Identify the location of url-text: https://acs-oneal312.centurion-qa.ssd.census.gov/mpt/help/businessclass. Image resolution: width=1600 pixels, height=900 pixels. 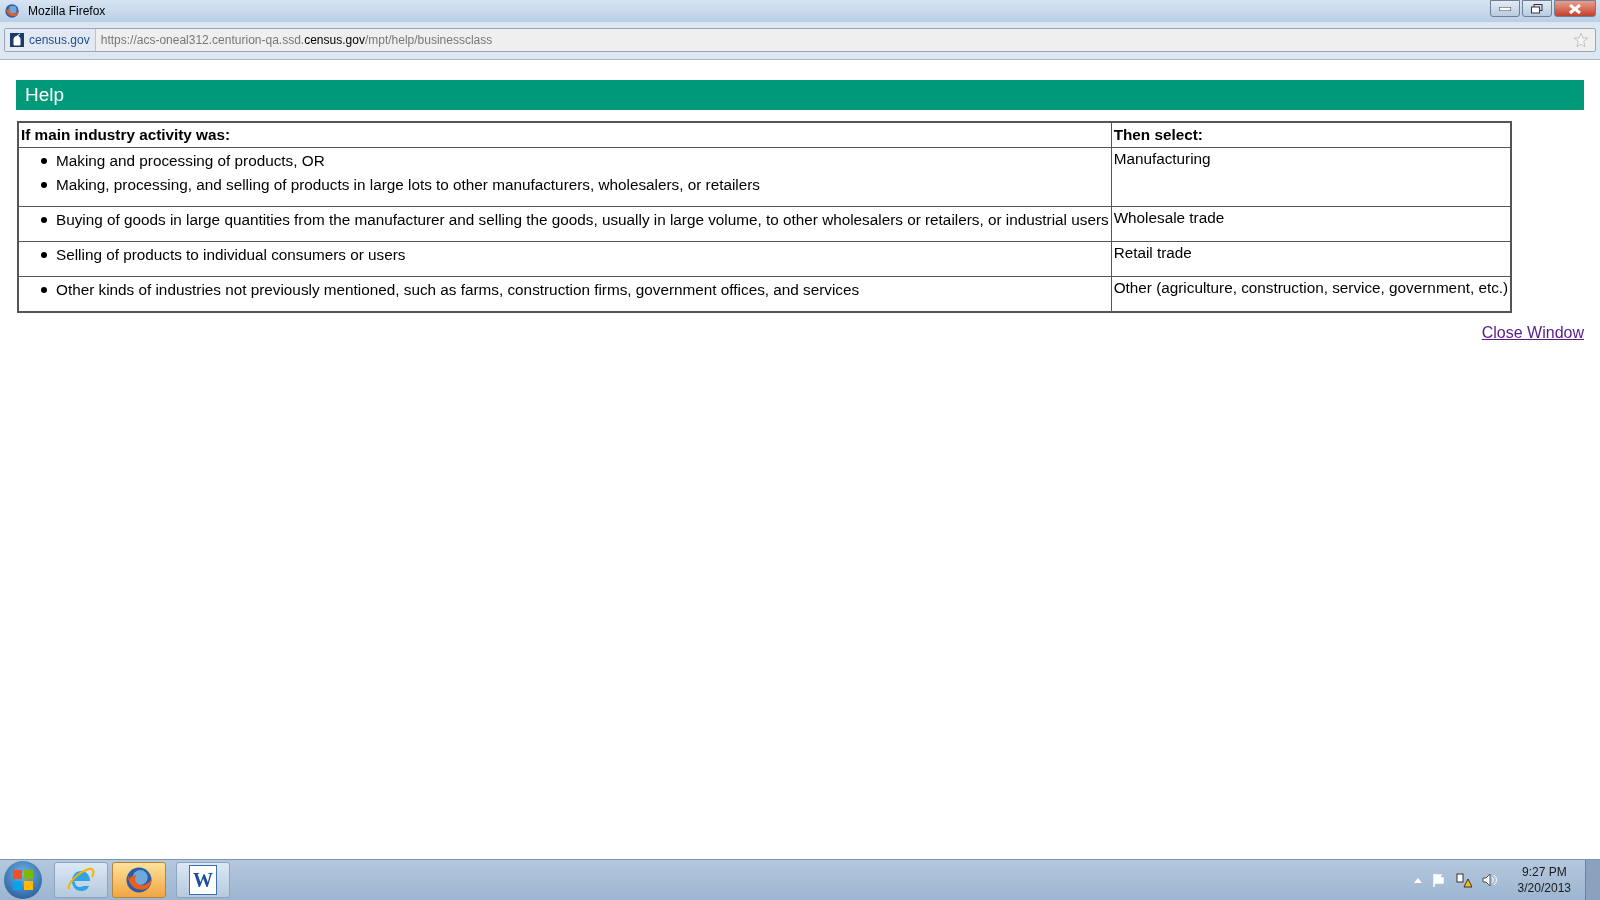
(296, 40).